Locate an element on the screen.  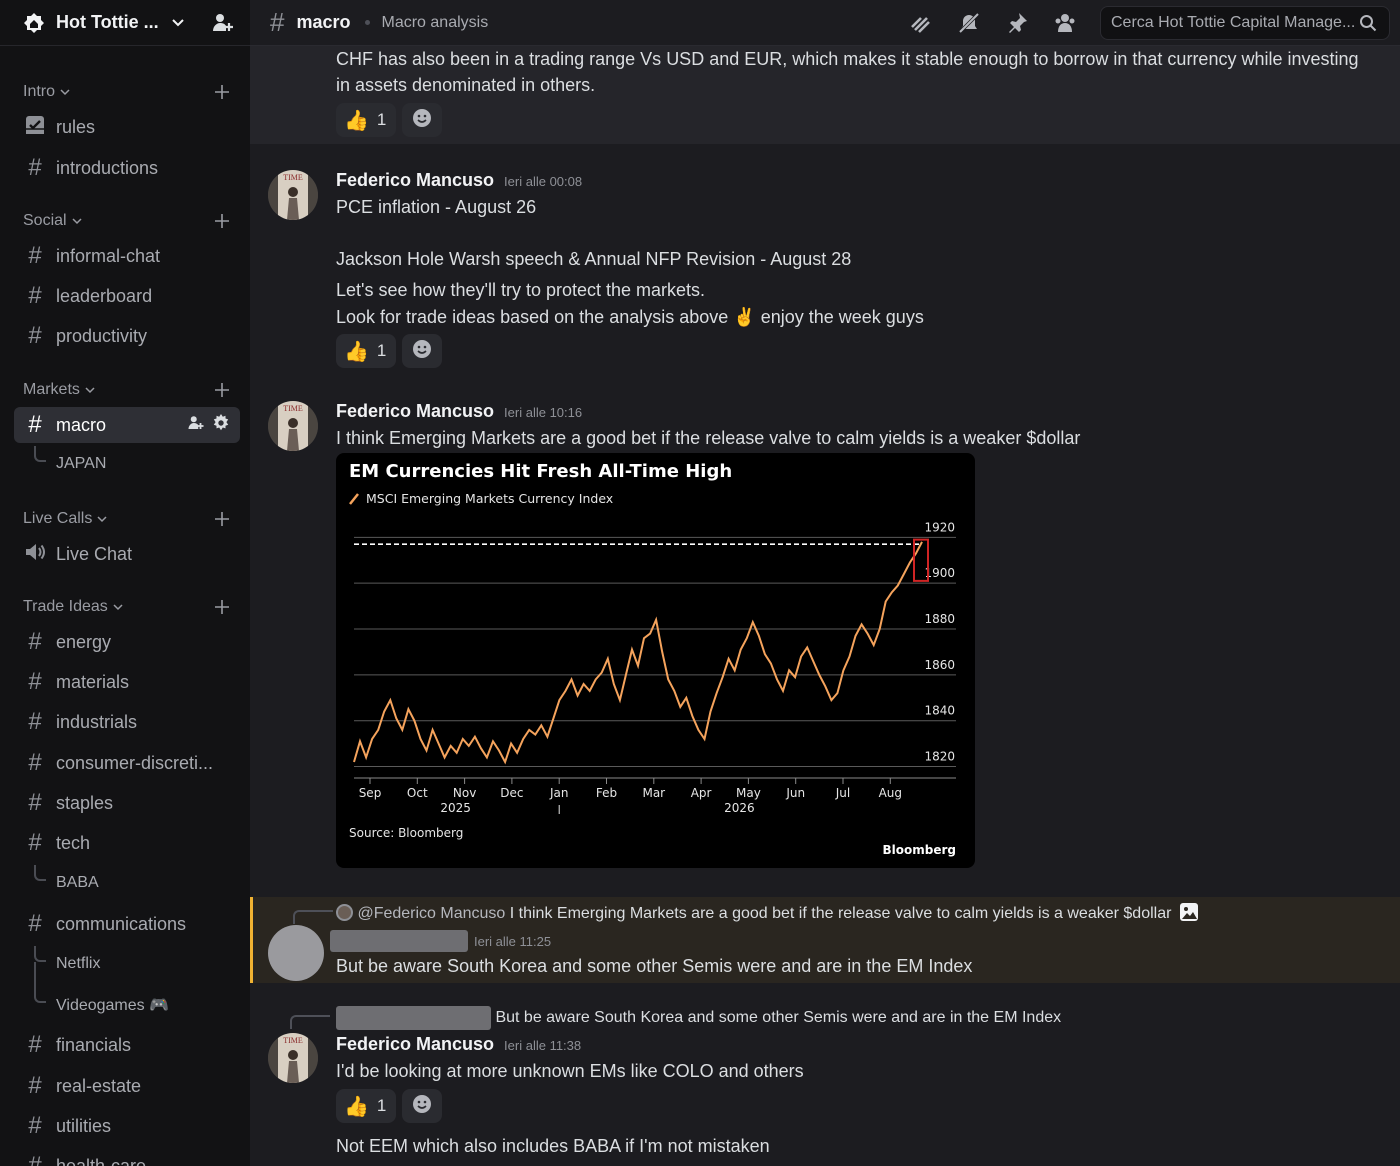
image-icon is located at coordinates (1189, 914).